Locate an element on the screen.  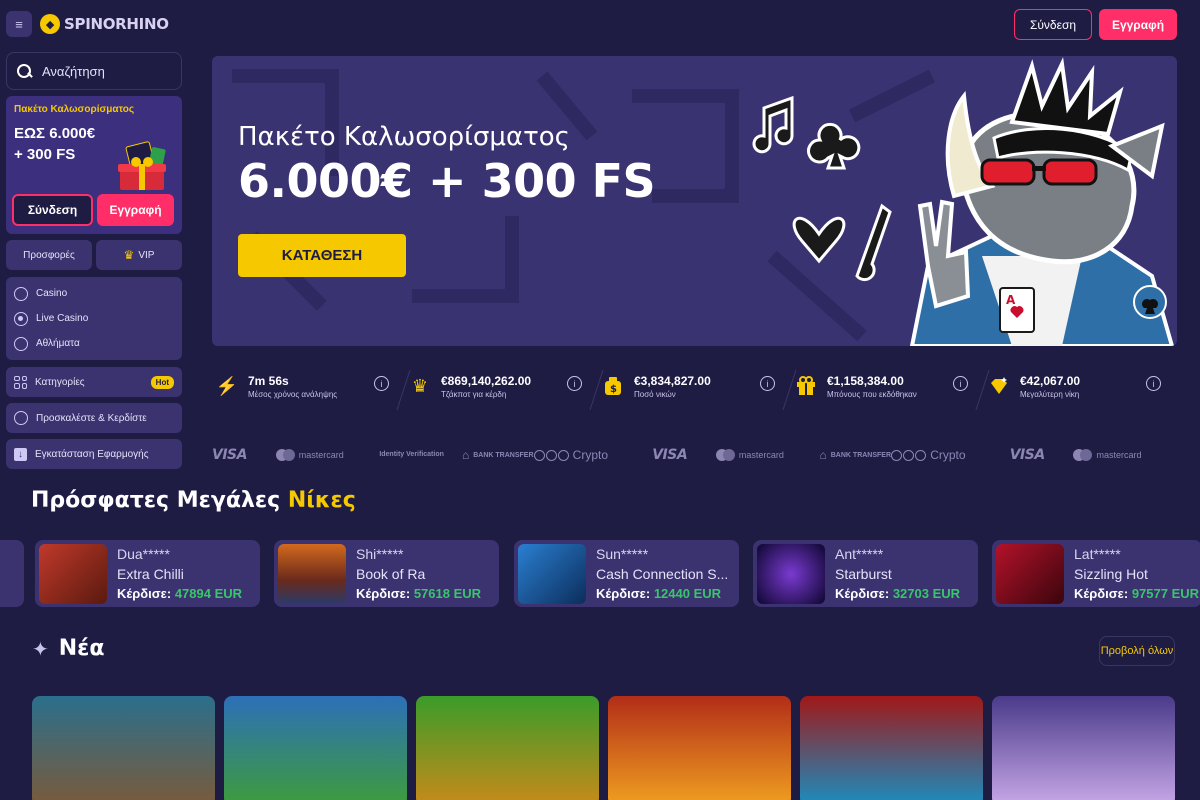
win-value: 47894 EUR is located at coordinates (208, 593).